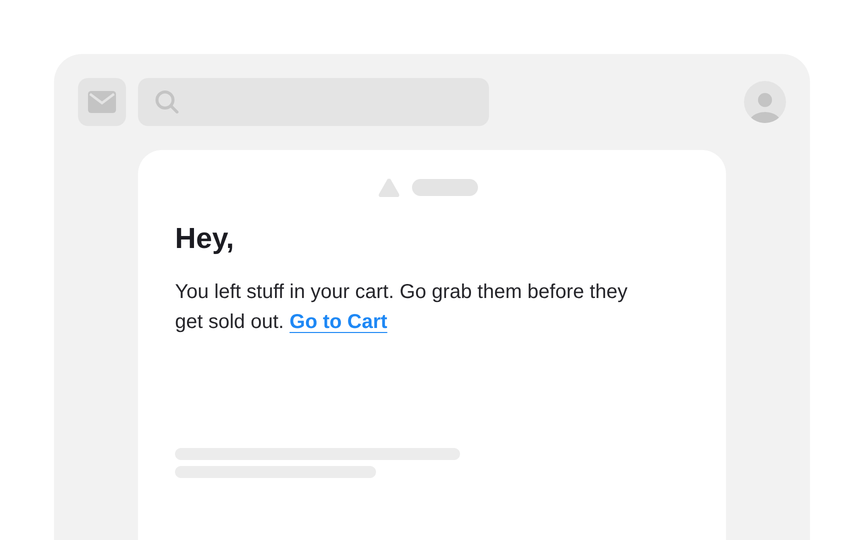  What do you see at coordinates (445, 187) in the screenshot?
I see `placeholder-bar` at bounding box center [445, 187].